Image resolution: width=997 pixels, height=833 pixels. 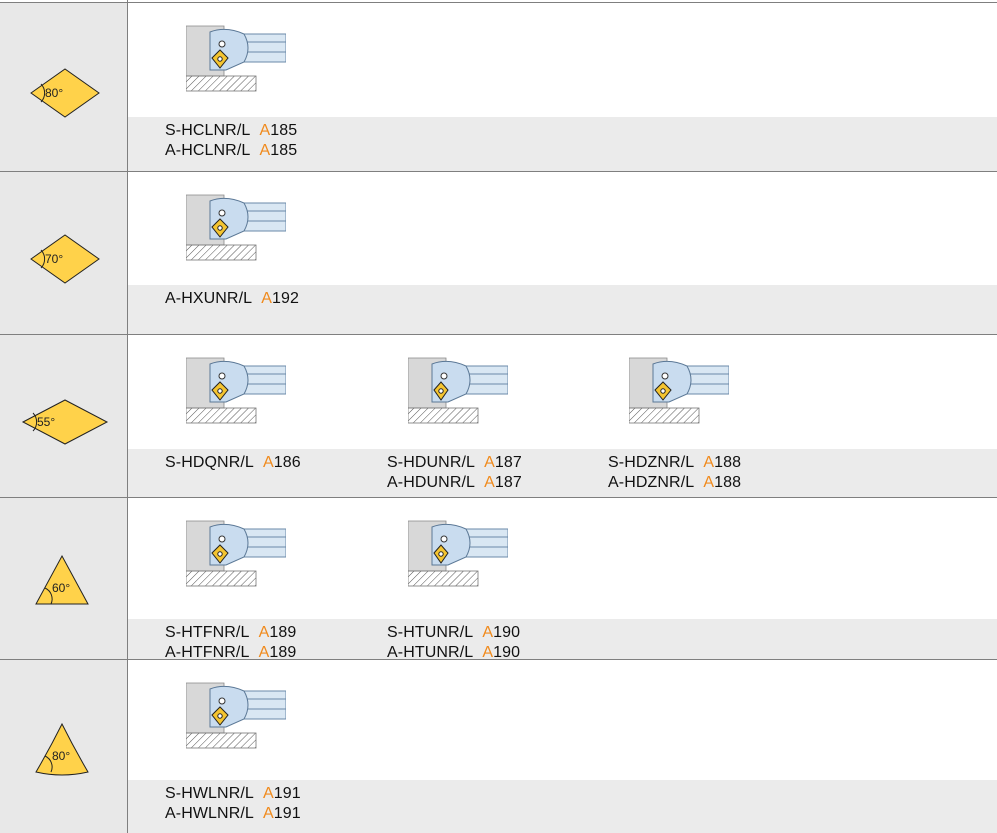 I want to click on tool-code-name: A-HDUNR/L, so click(x=431, y=482).